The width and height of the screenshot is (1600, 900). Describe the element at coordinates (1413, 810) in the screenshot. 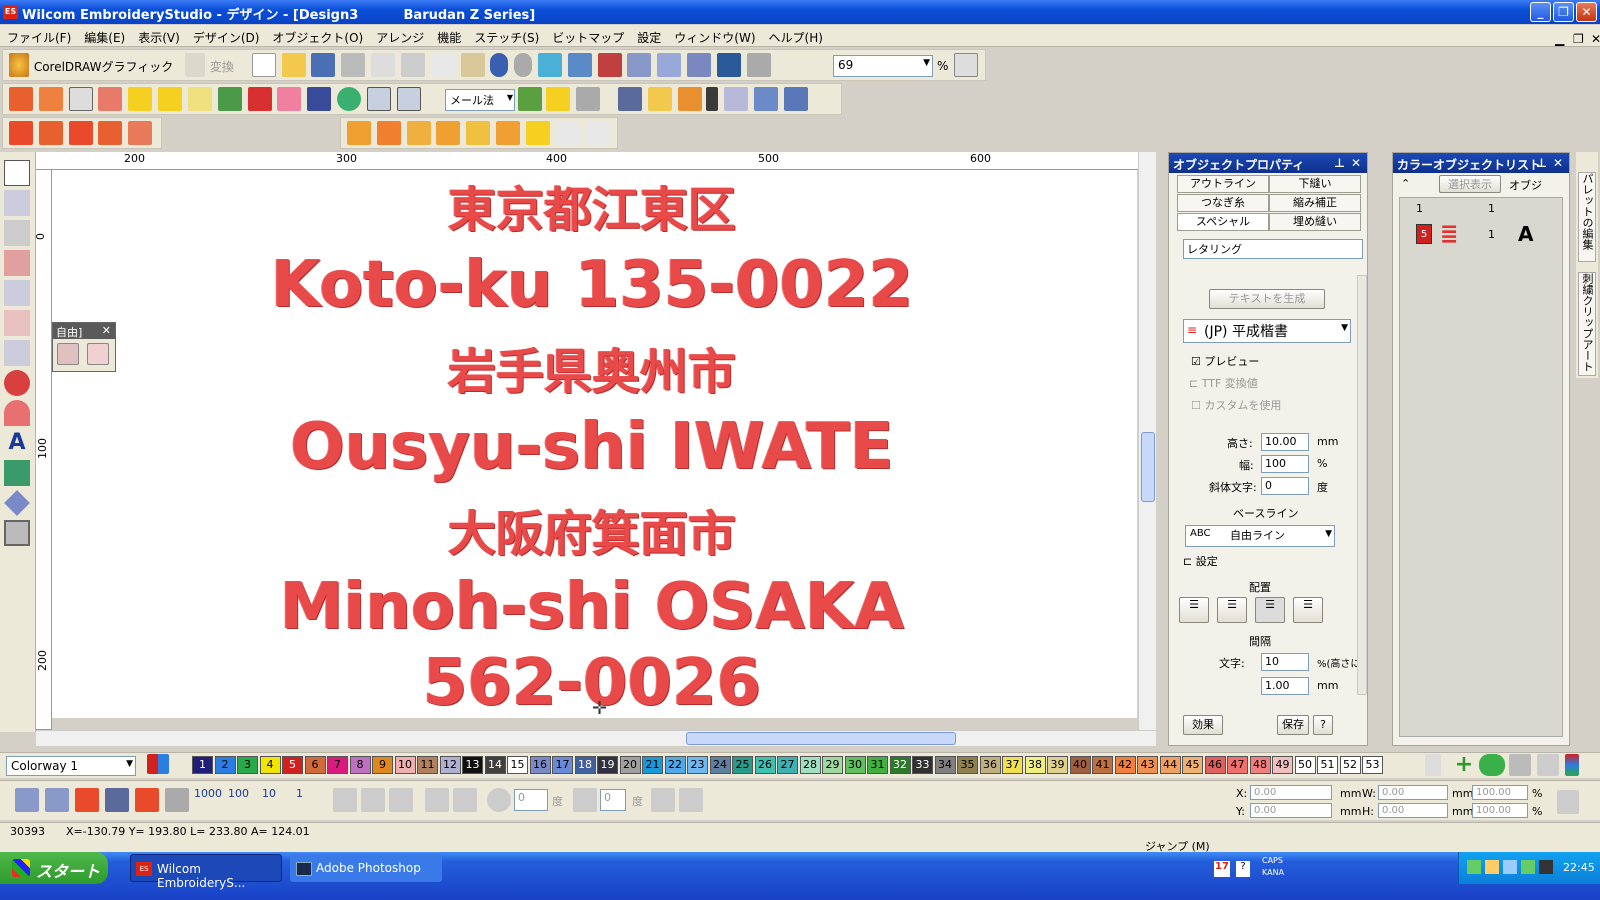

I see `h-input: 0.00` at that location.